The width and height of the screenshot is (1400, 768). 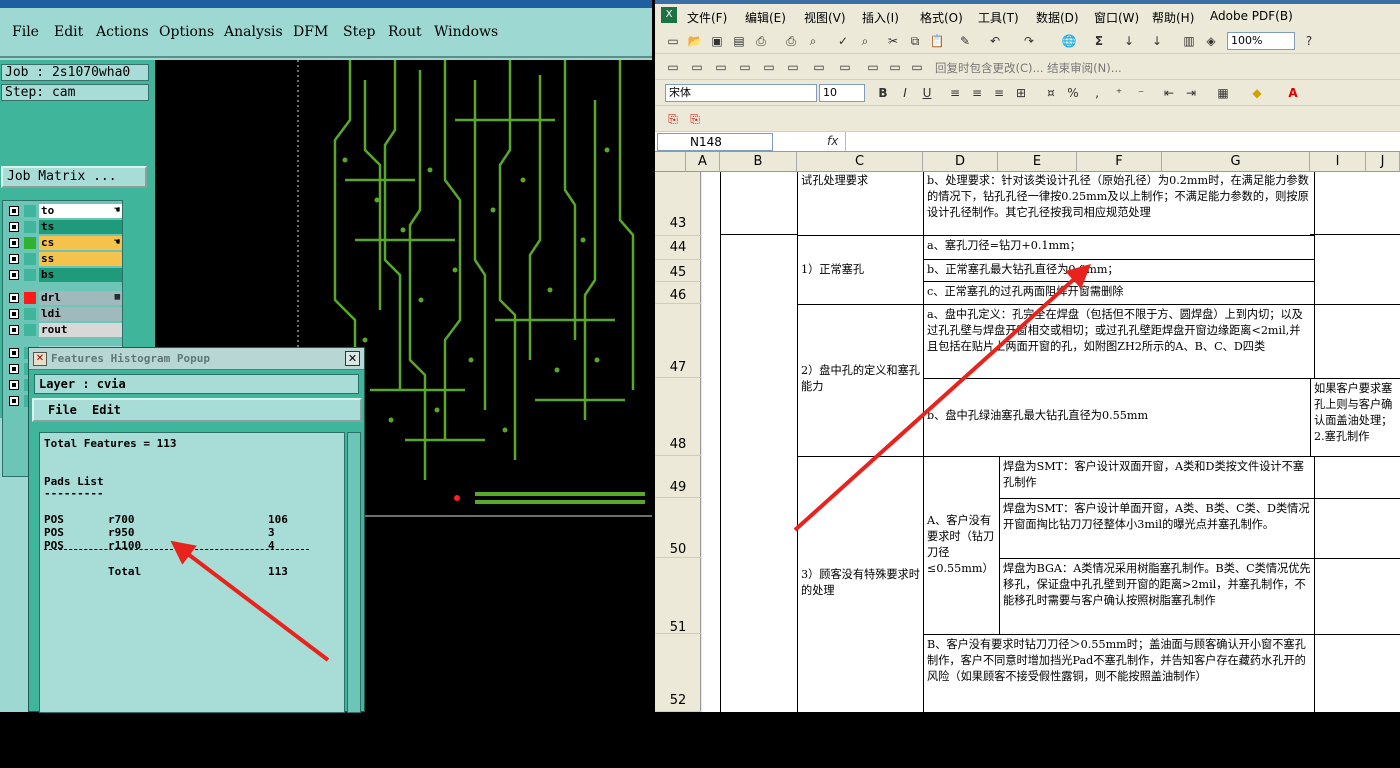 I want to click on fill-color-icon: ◆, so click(x=1257, y=93).